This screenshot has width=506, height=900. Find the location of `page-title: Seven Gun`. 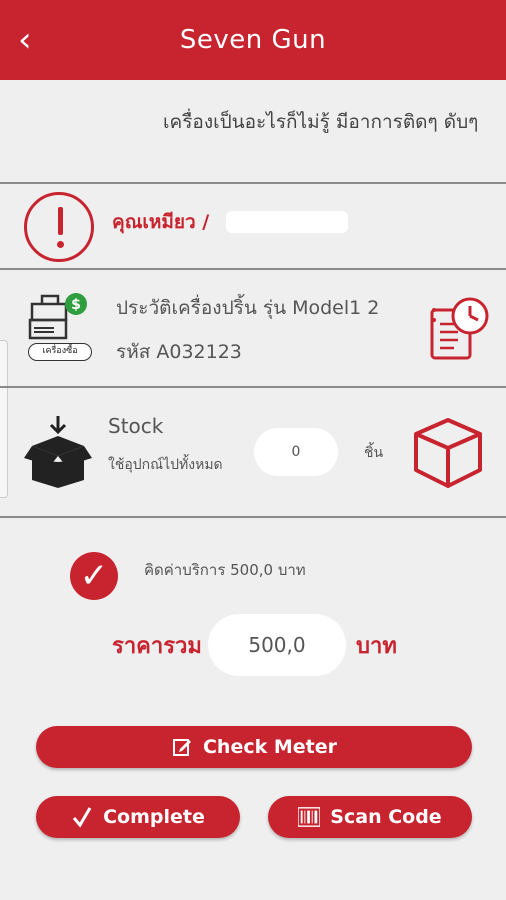

page-title: Seven Gun is located at coordinates (253, 40).